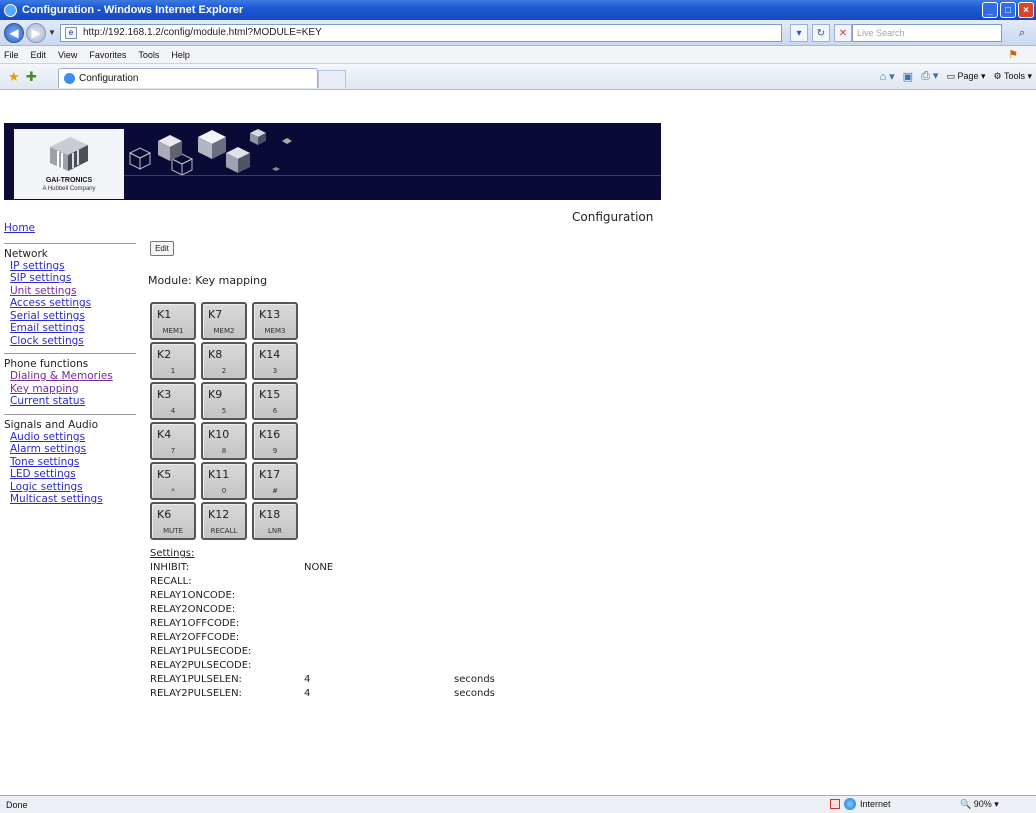 The image size is (1036, 813). What do you see at coordinates (162, 248) in the screenshot?
I see `edit-button: Edit` at bounding box center [162, 248].